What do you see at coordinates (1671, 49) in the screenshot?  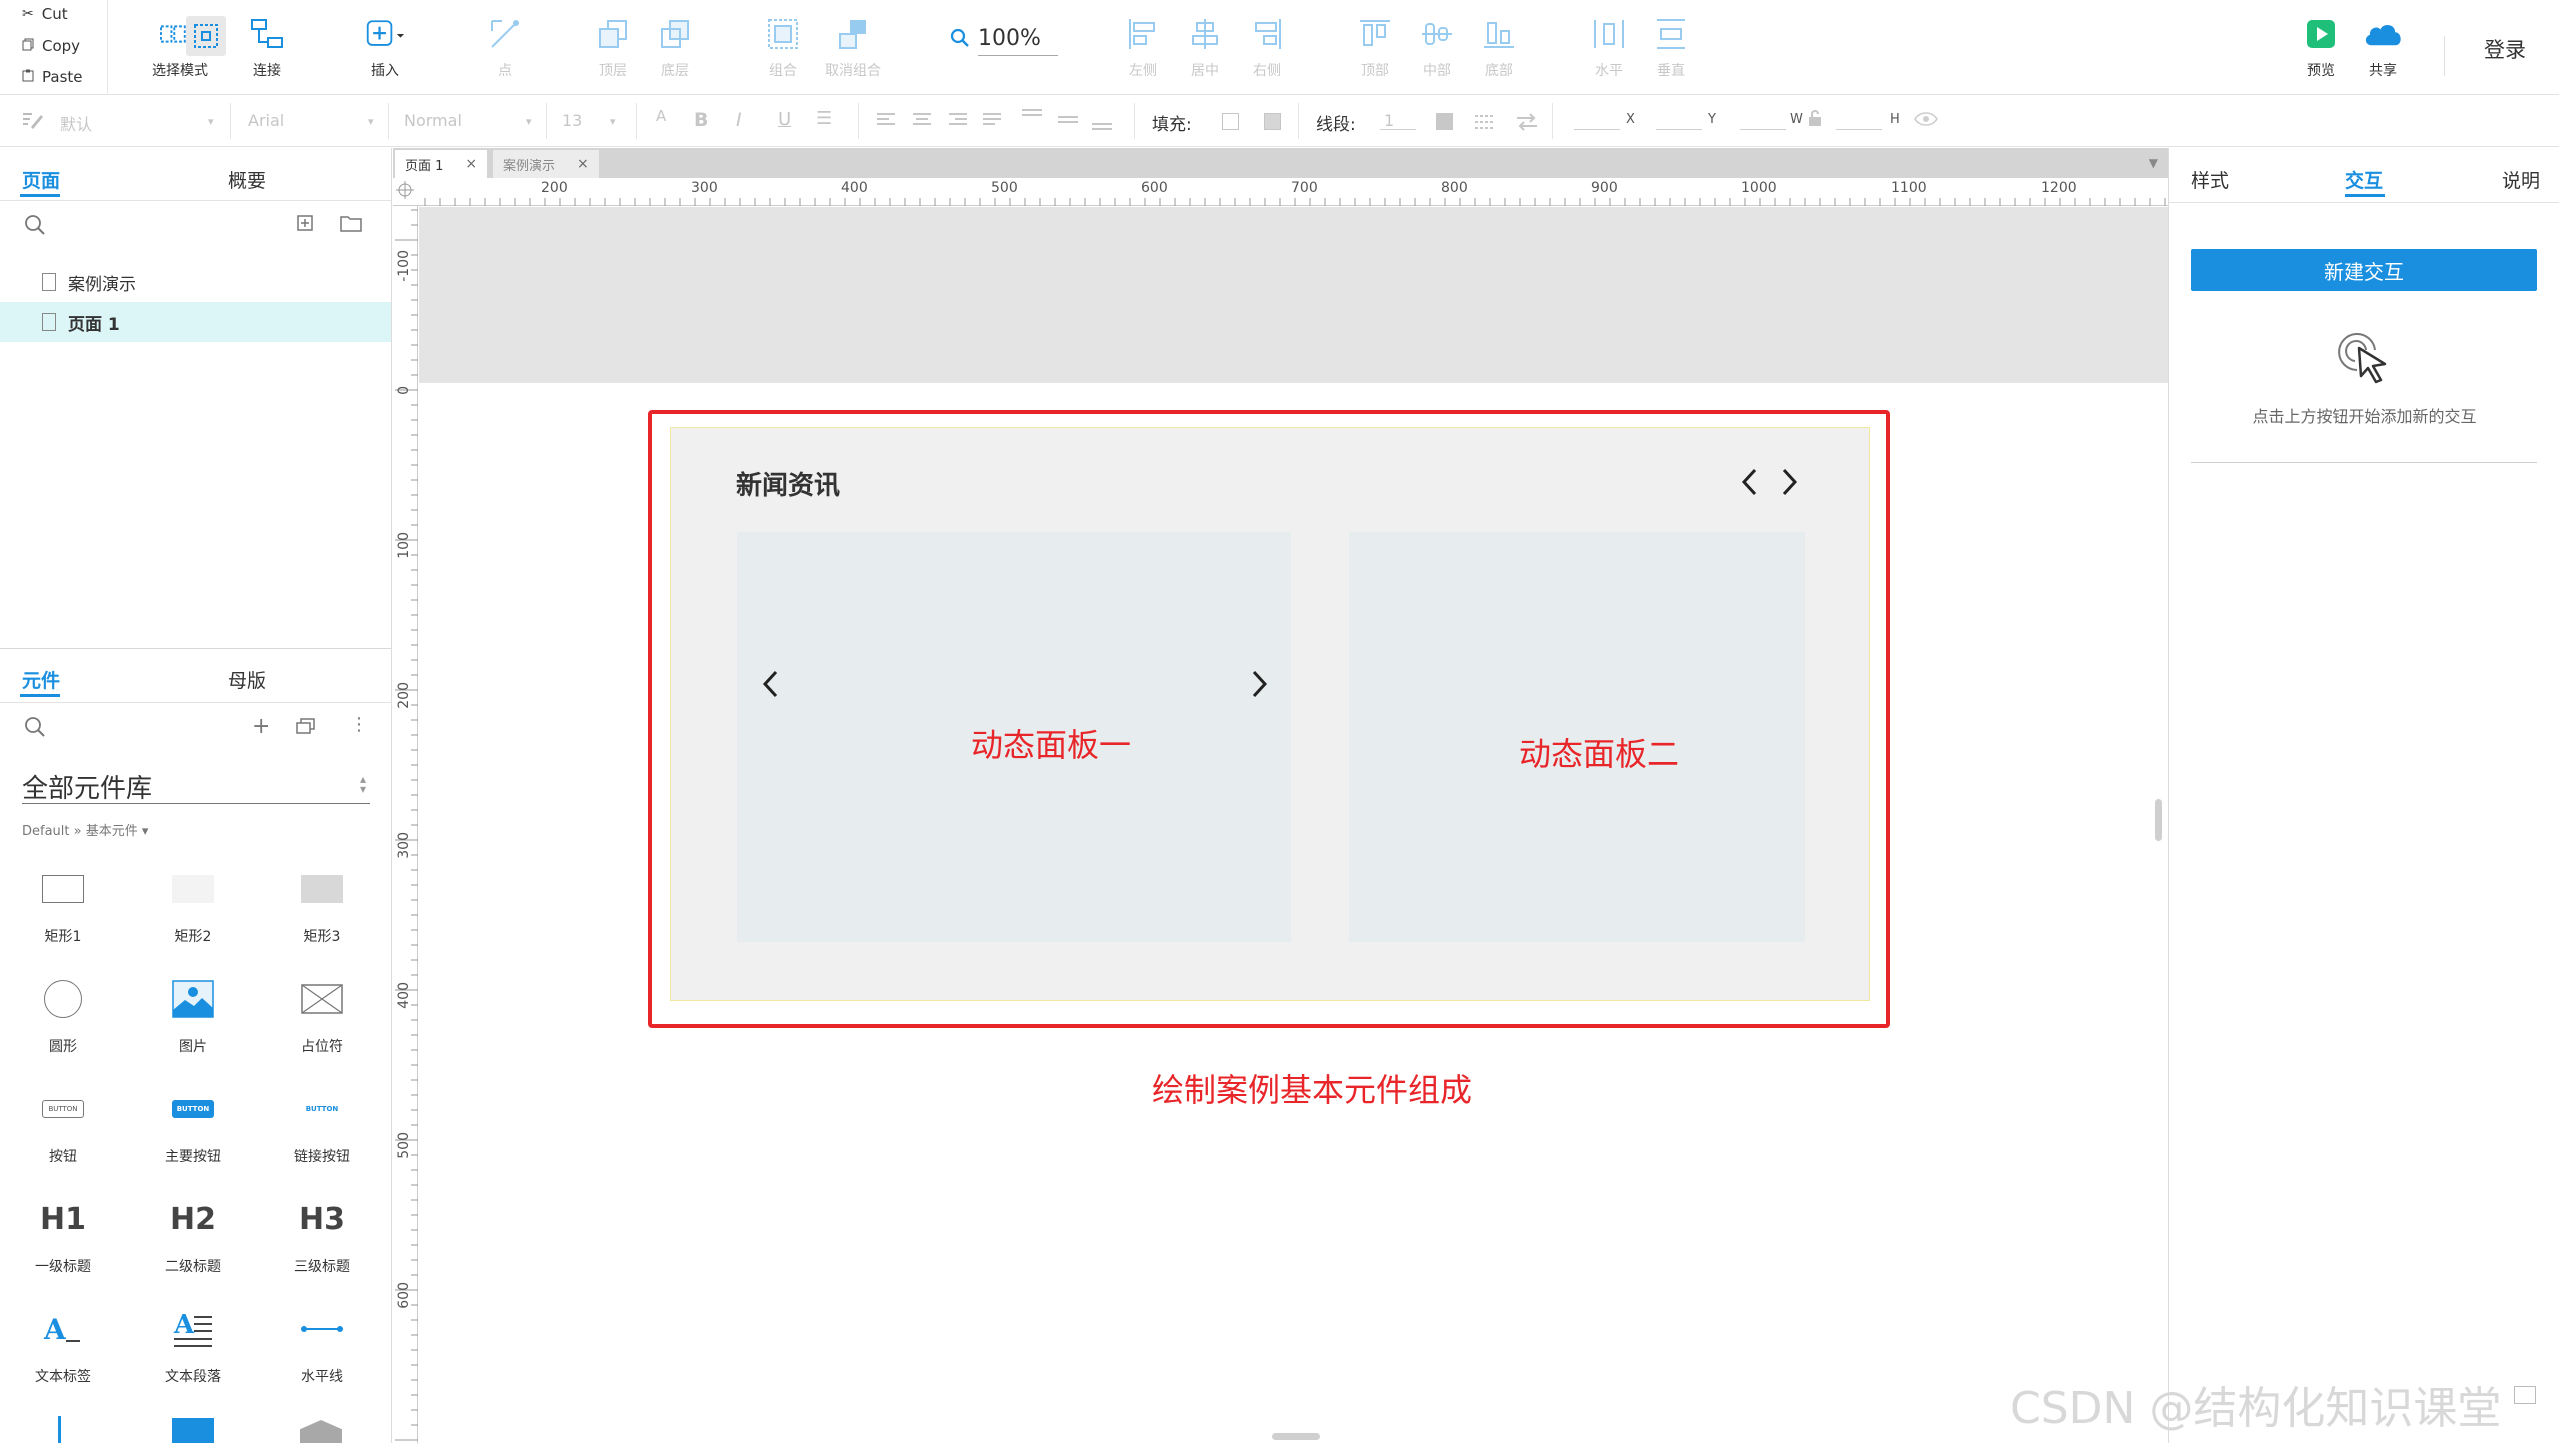 I see `distribute-vertical-button: 垂直` at bounding box center [1671, 49].